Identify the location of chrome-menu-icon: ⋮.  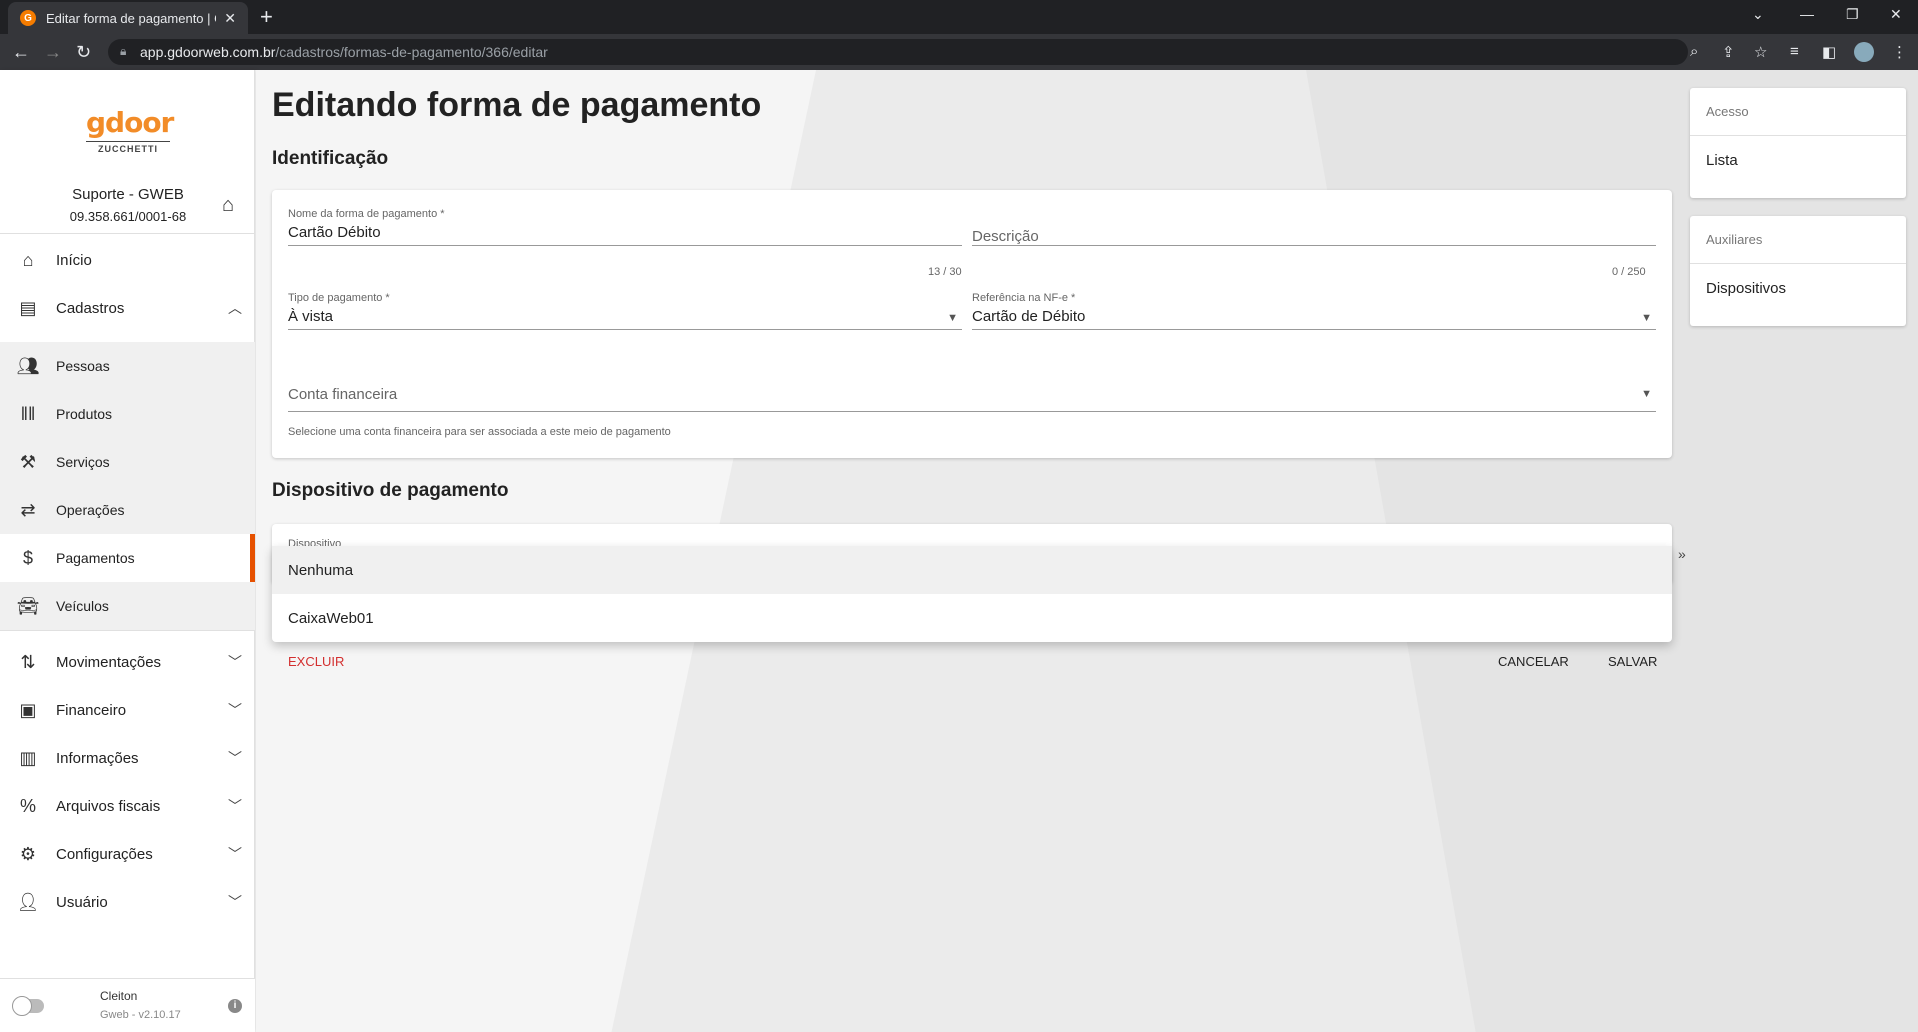
(1899, 52).